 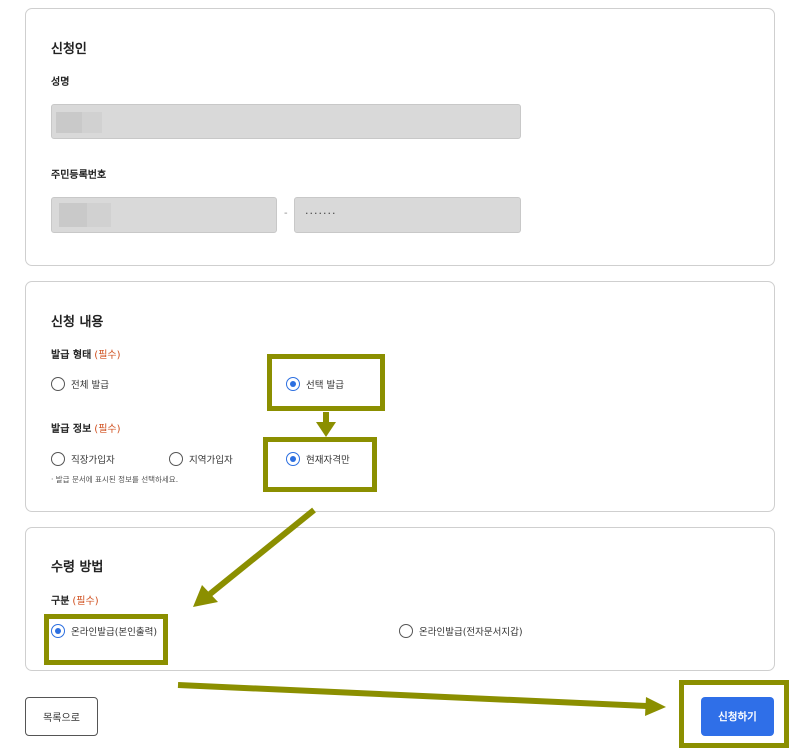 I want to click on arrow-horizontal, so click(x=412, y=695).